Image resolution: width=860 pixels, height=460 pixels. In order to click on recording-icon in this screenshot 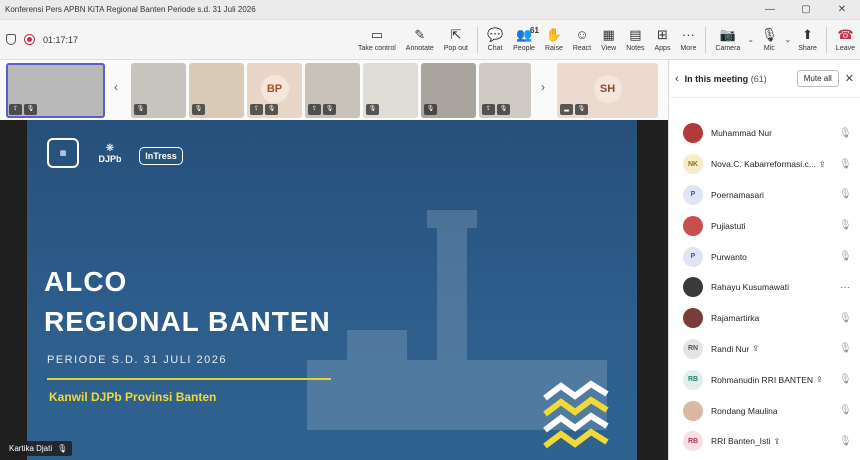, I will do `click(29, 39)`.